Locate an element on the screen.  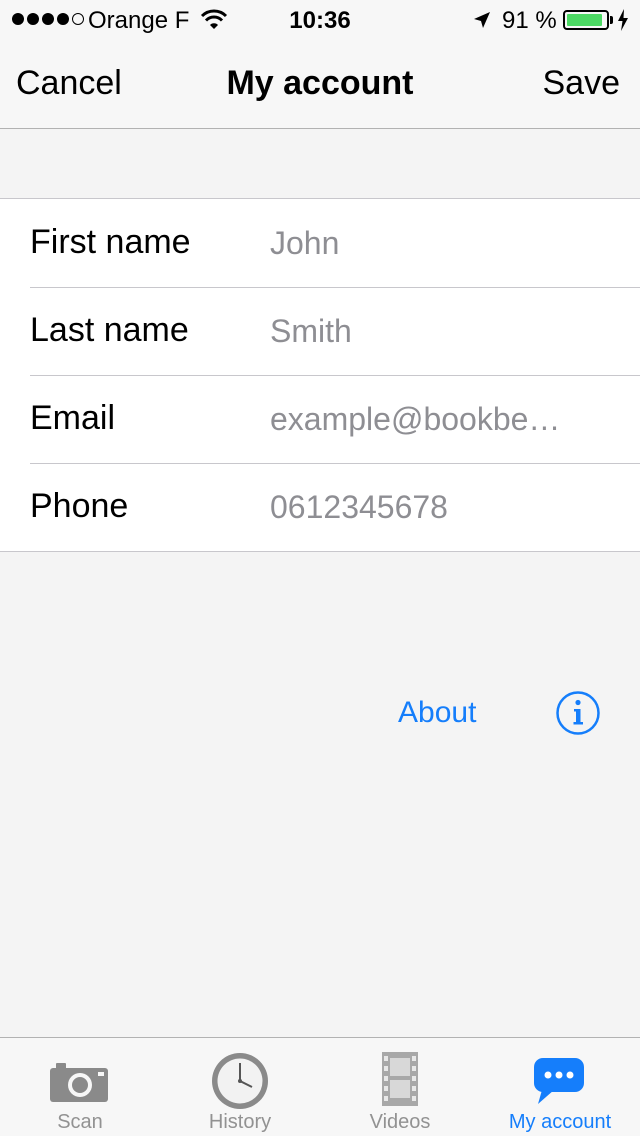
wifi-icon is located at coordinates (214, 19).